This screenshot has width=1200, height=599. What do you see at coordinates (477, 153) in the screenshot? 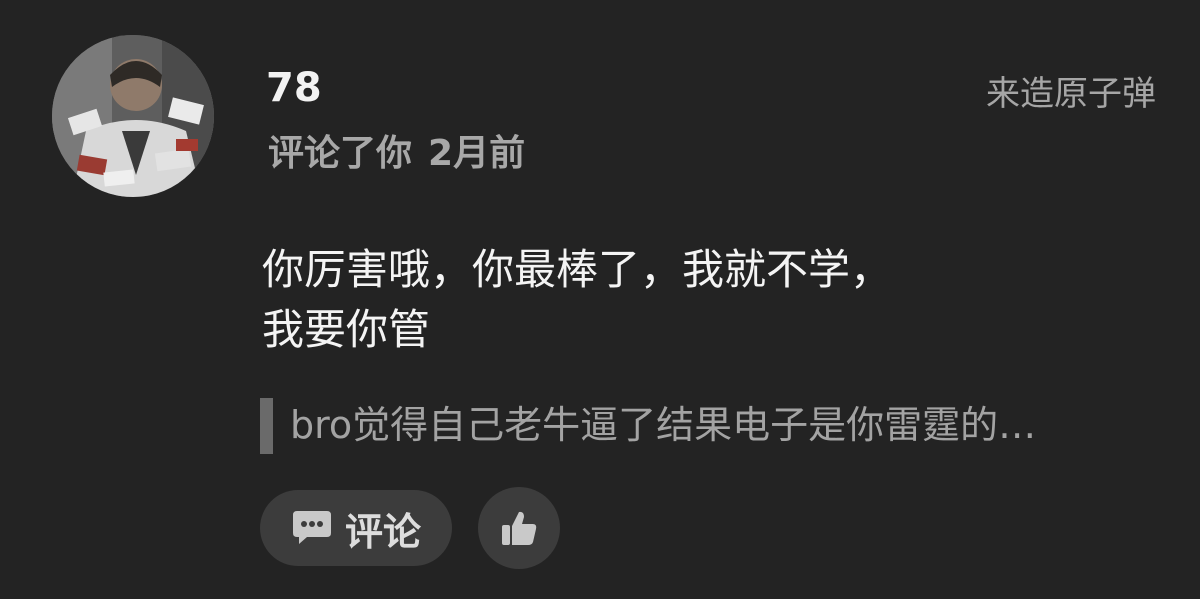
I see `timestamp: 2月前` at bounding box center [477, 153].